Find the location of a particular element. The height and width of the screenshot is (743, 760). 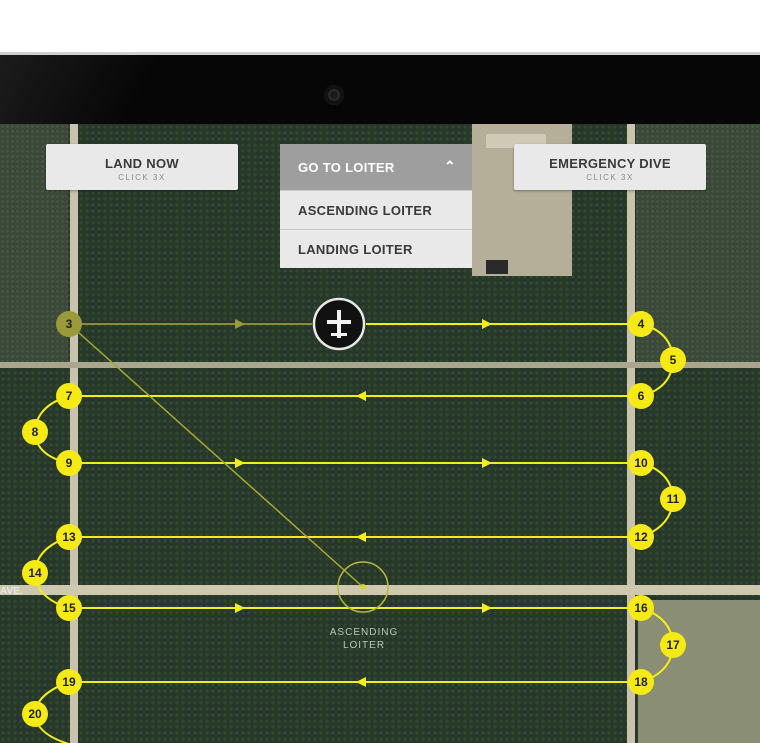

svg-text: 11 is located at coordinates (673, 499).